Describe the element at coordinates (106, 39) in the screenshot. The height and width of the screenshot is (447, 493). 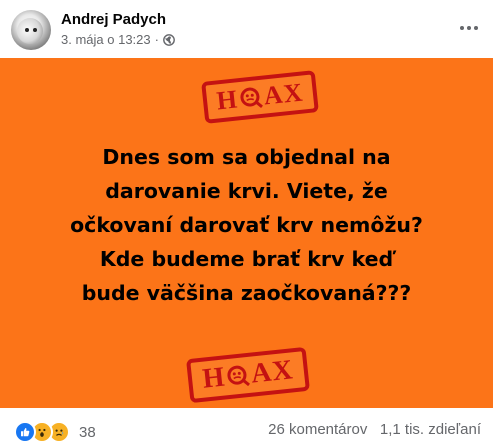
I see `post-timestamp: 3. mája o 13:23` at that location.